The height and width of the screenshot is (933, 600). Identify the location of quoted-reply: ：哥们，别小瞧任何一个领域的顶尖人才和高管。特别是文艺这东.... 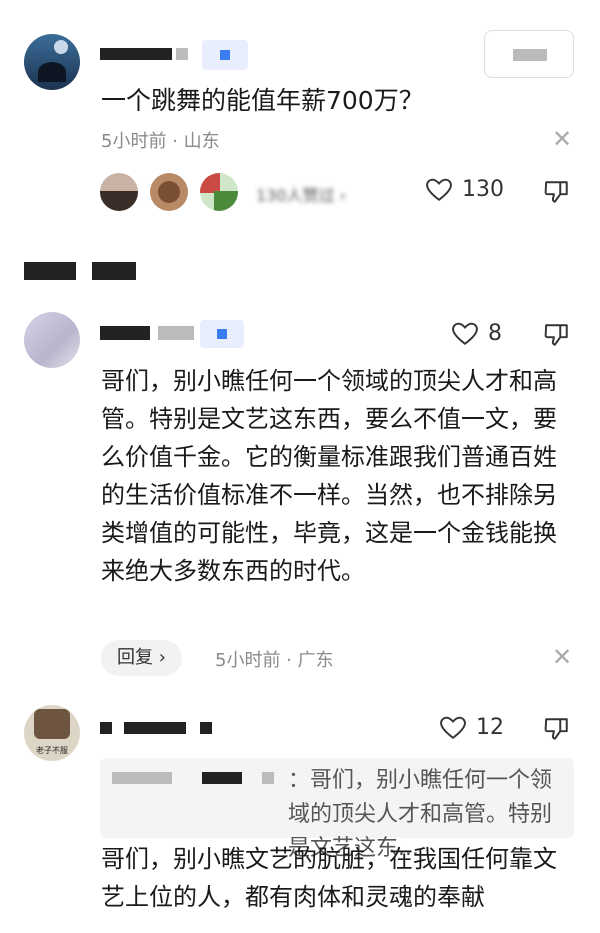
(337, 809).